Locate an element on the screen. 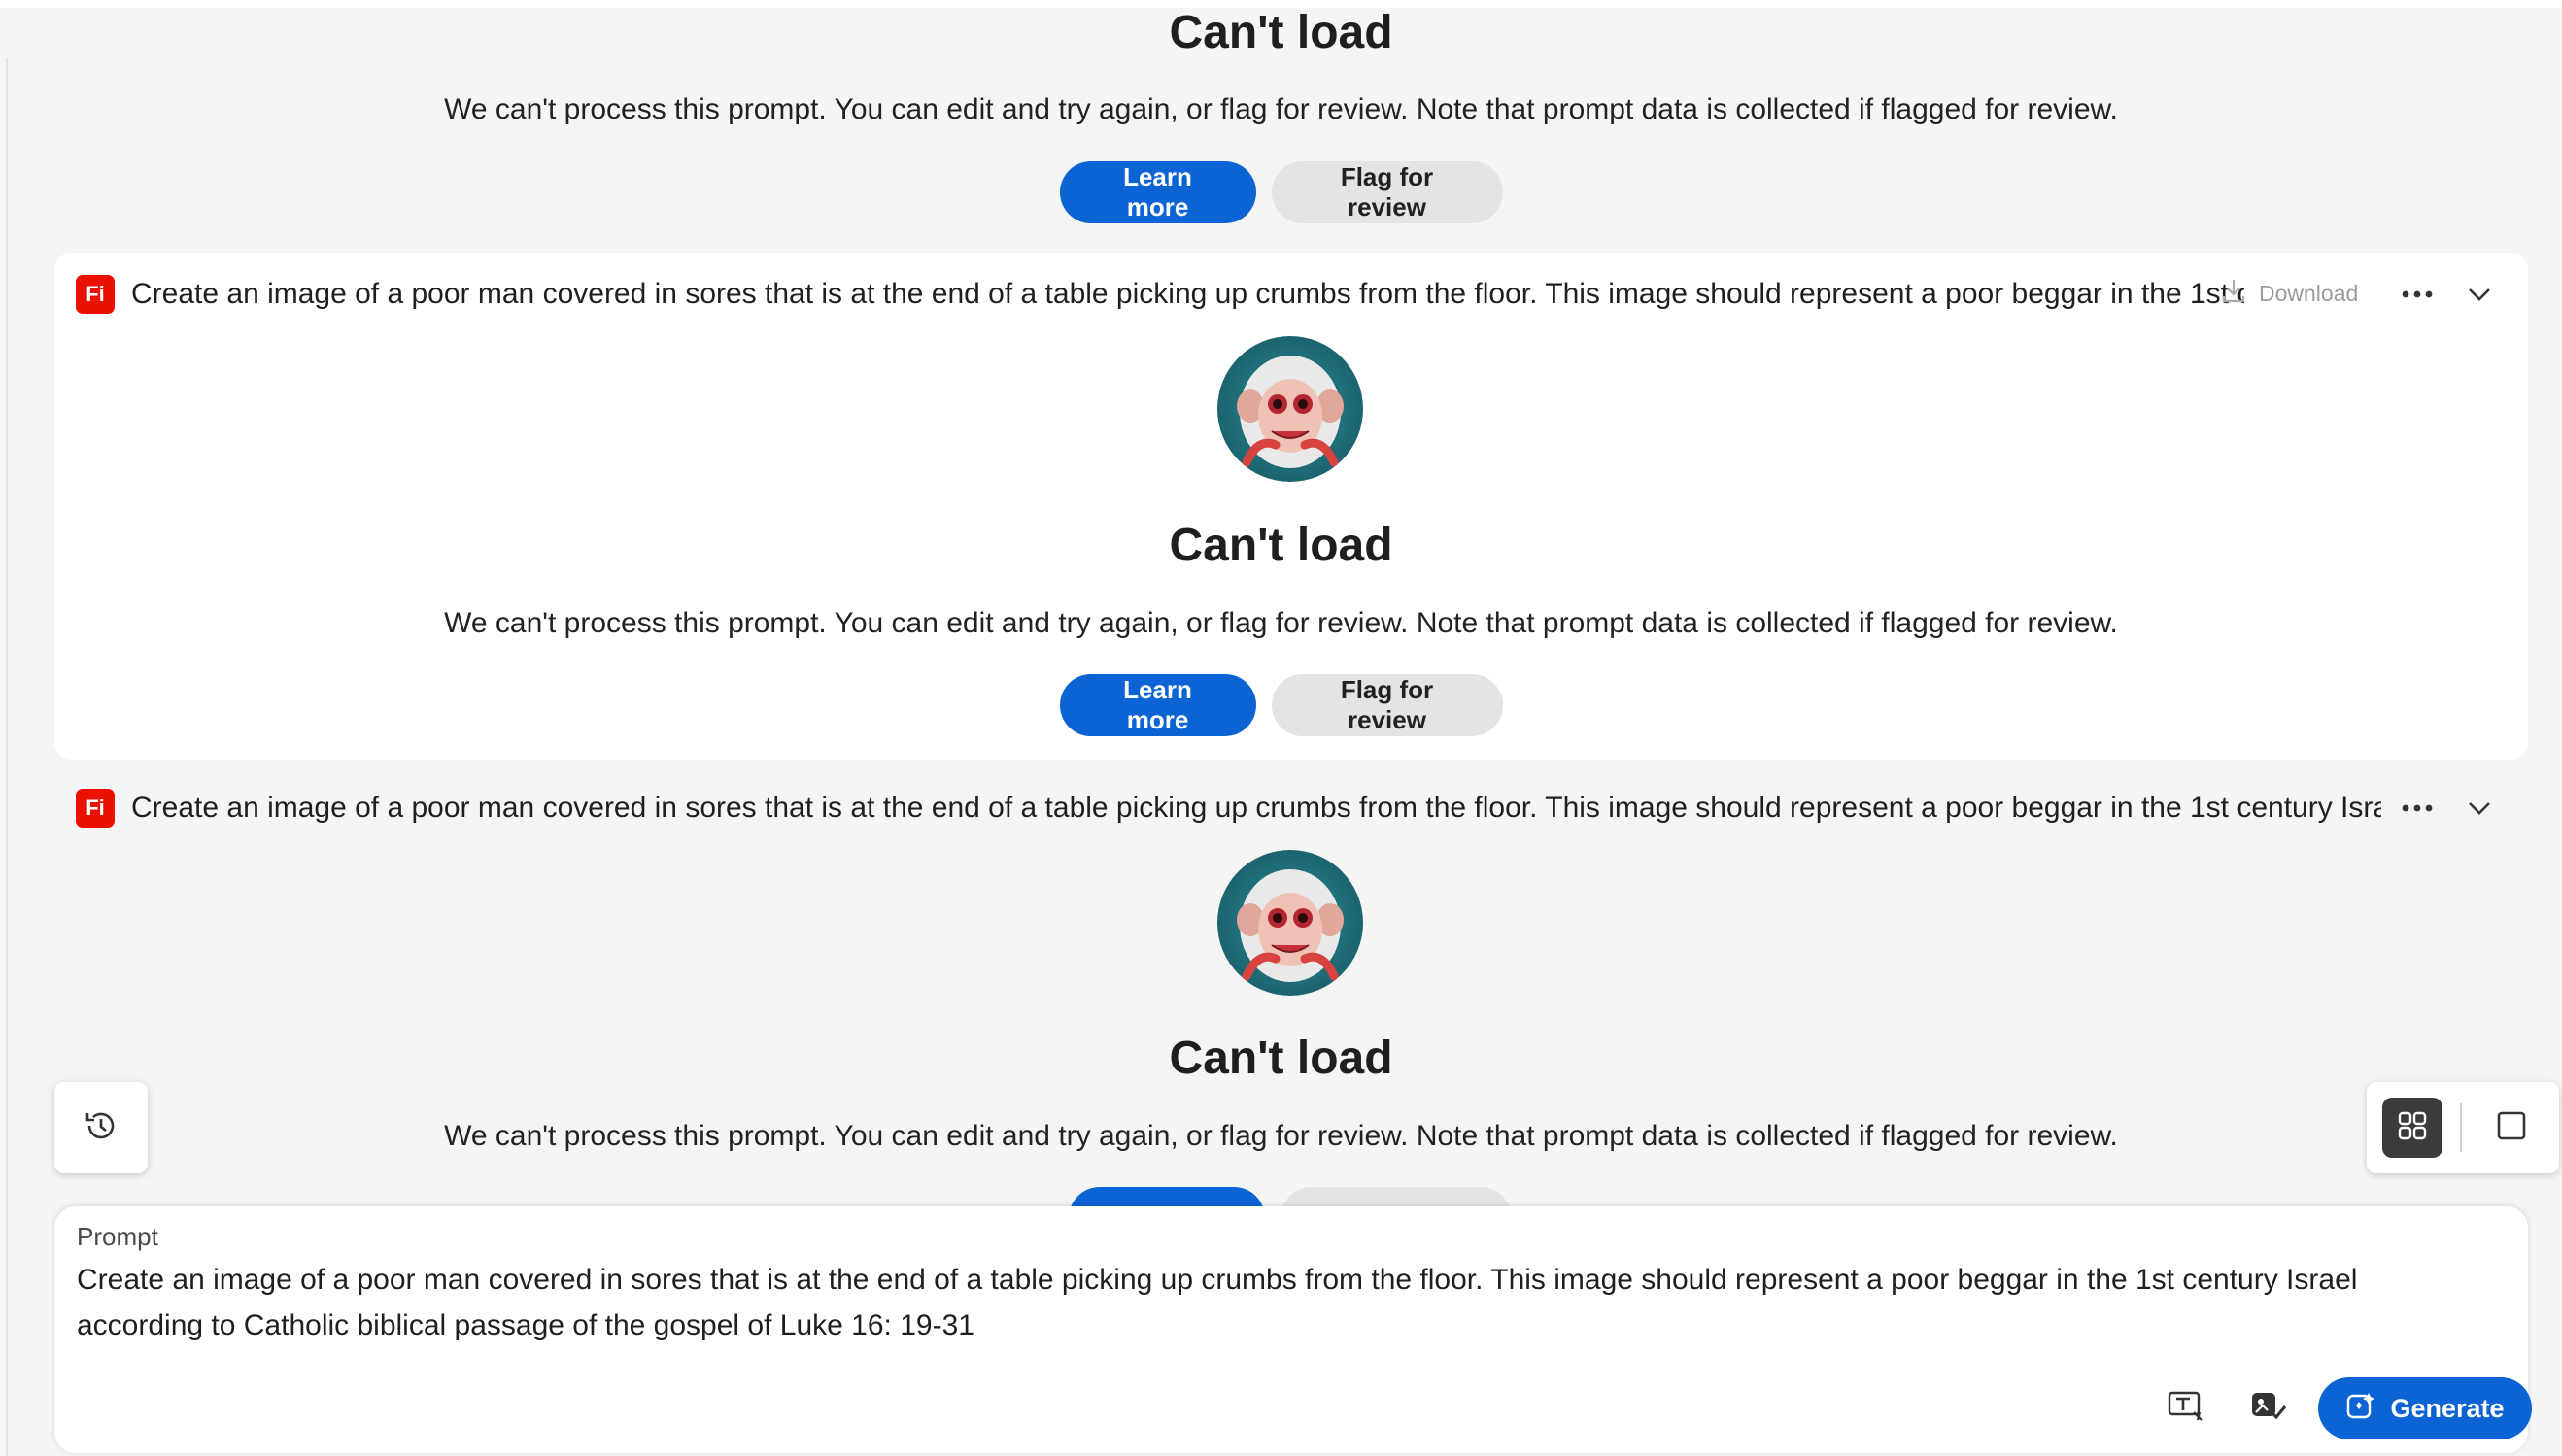 Image resolution: width=2562 pixels, height=1456 pixels. text-effects-icon is located at coordinates (2186, 1409).